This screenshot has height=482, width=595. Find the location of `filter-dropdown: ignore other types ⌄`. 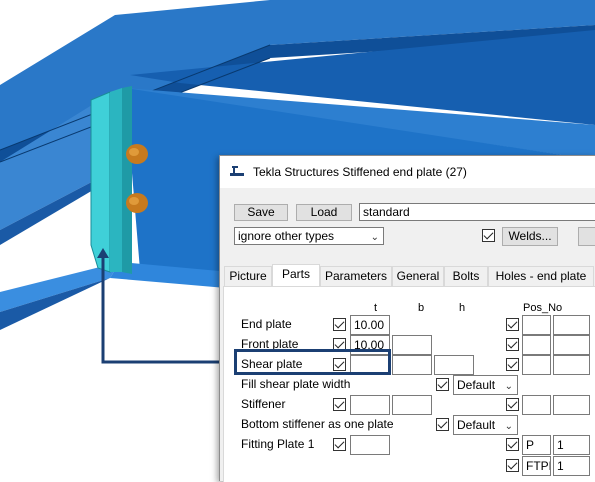

filter-dropdown: ignore other types ⌄ is located at coordinates (309, 236).